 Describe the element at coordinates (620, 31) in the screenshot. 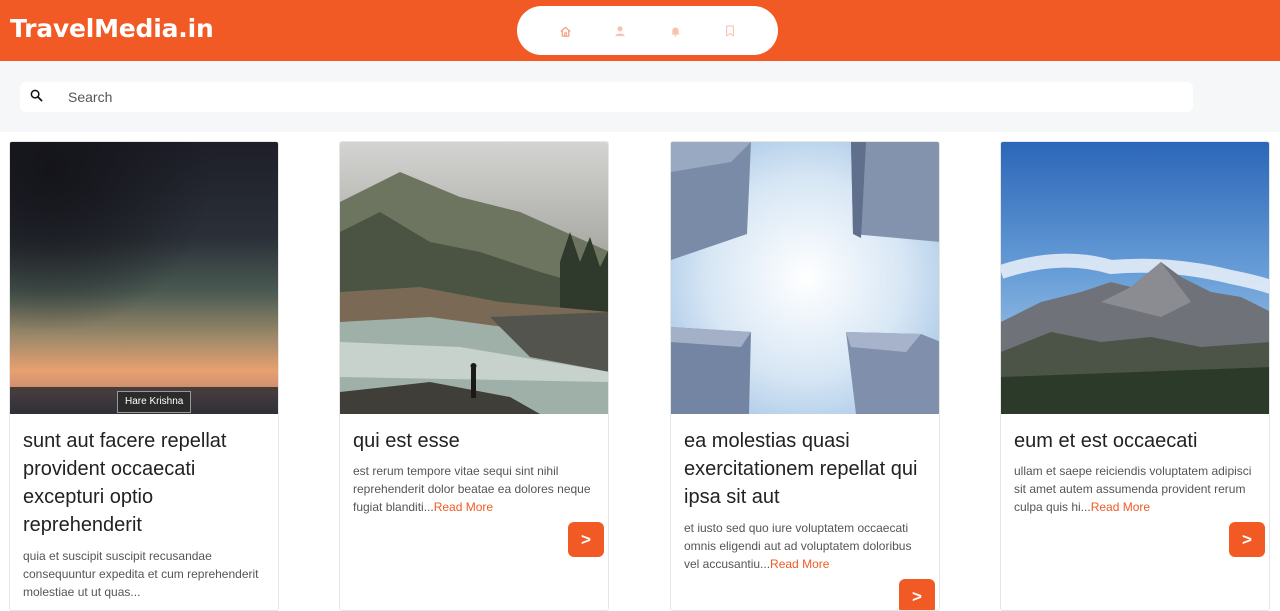

I see `user-icon` at that location.